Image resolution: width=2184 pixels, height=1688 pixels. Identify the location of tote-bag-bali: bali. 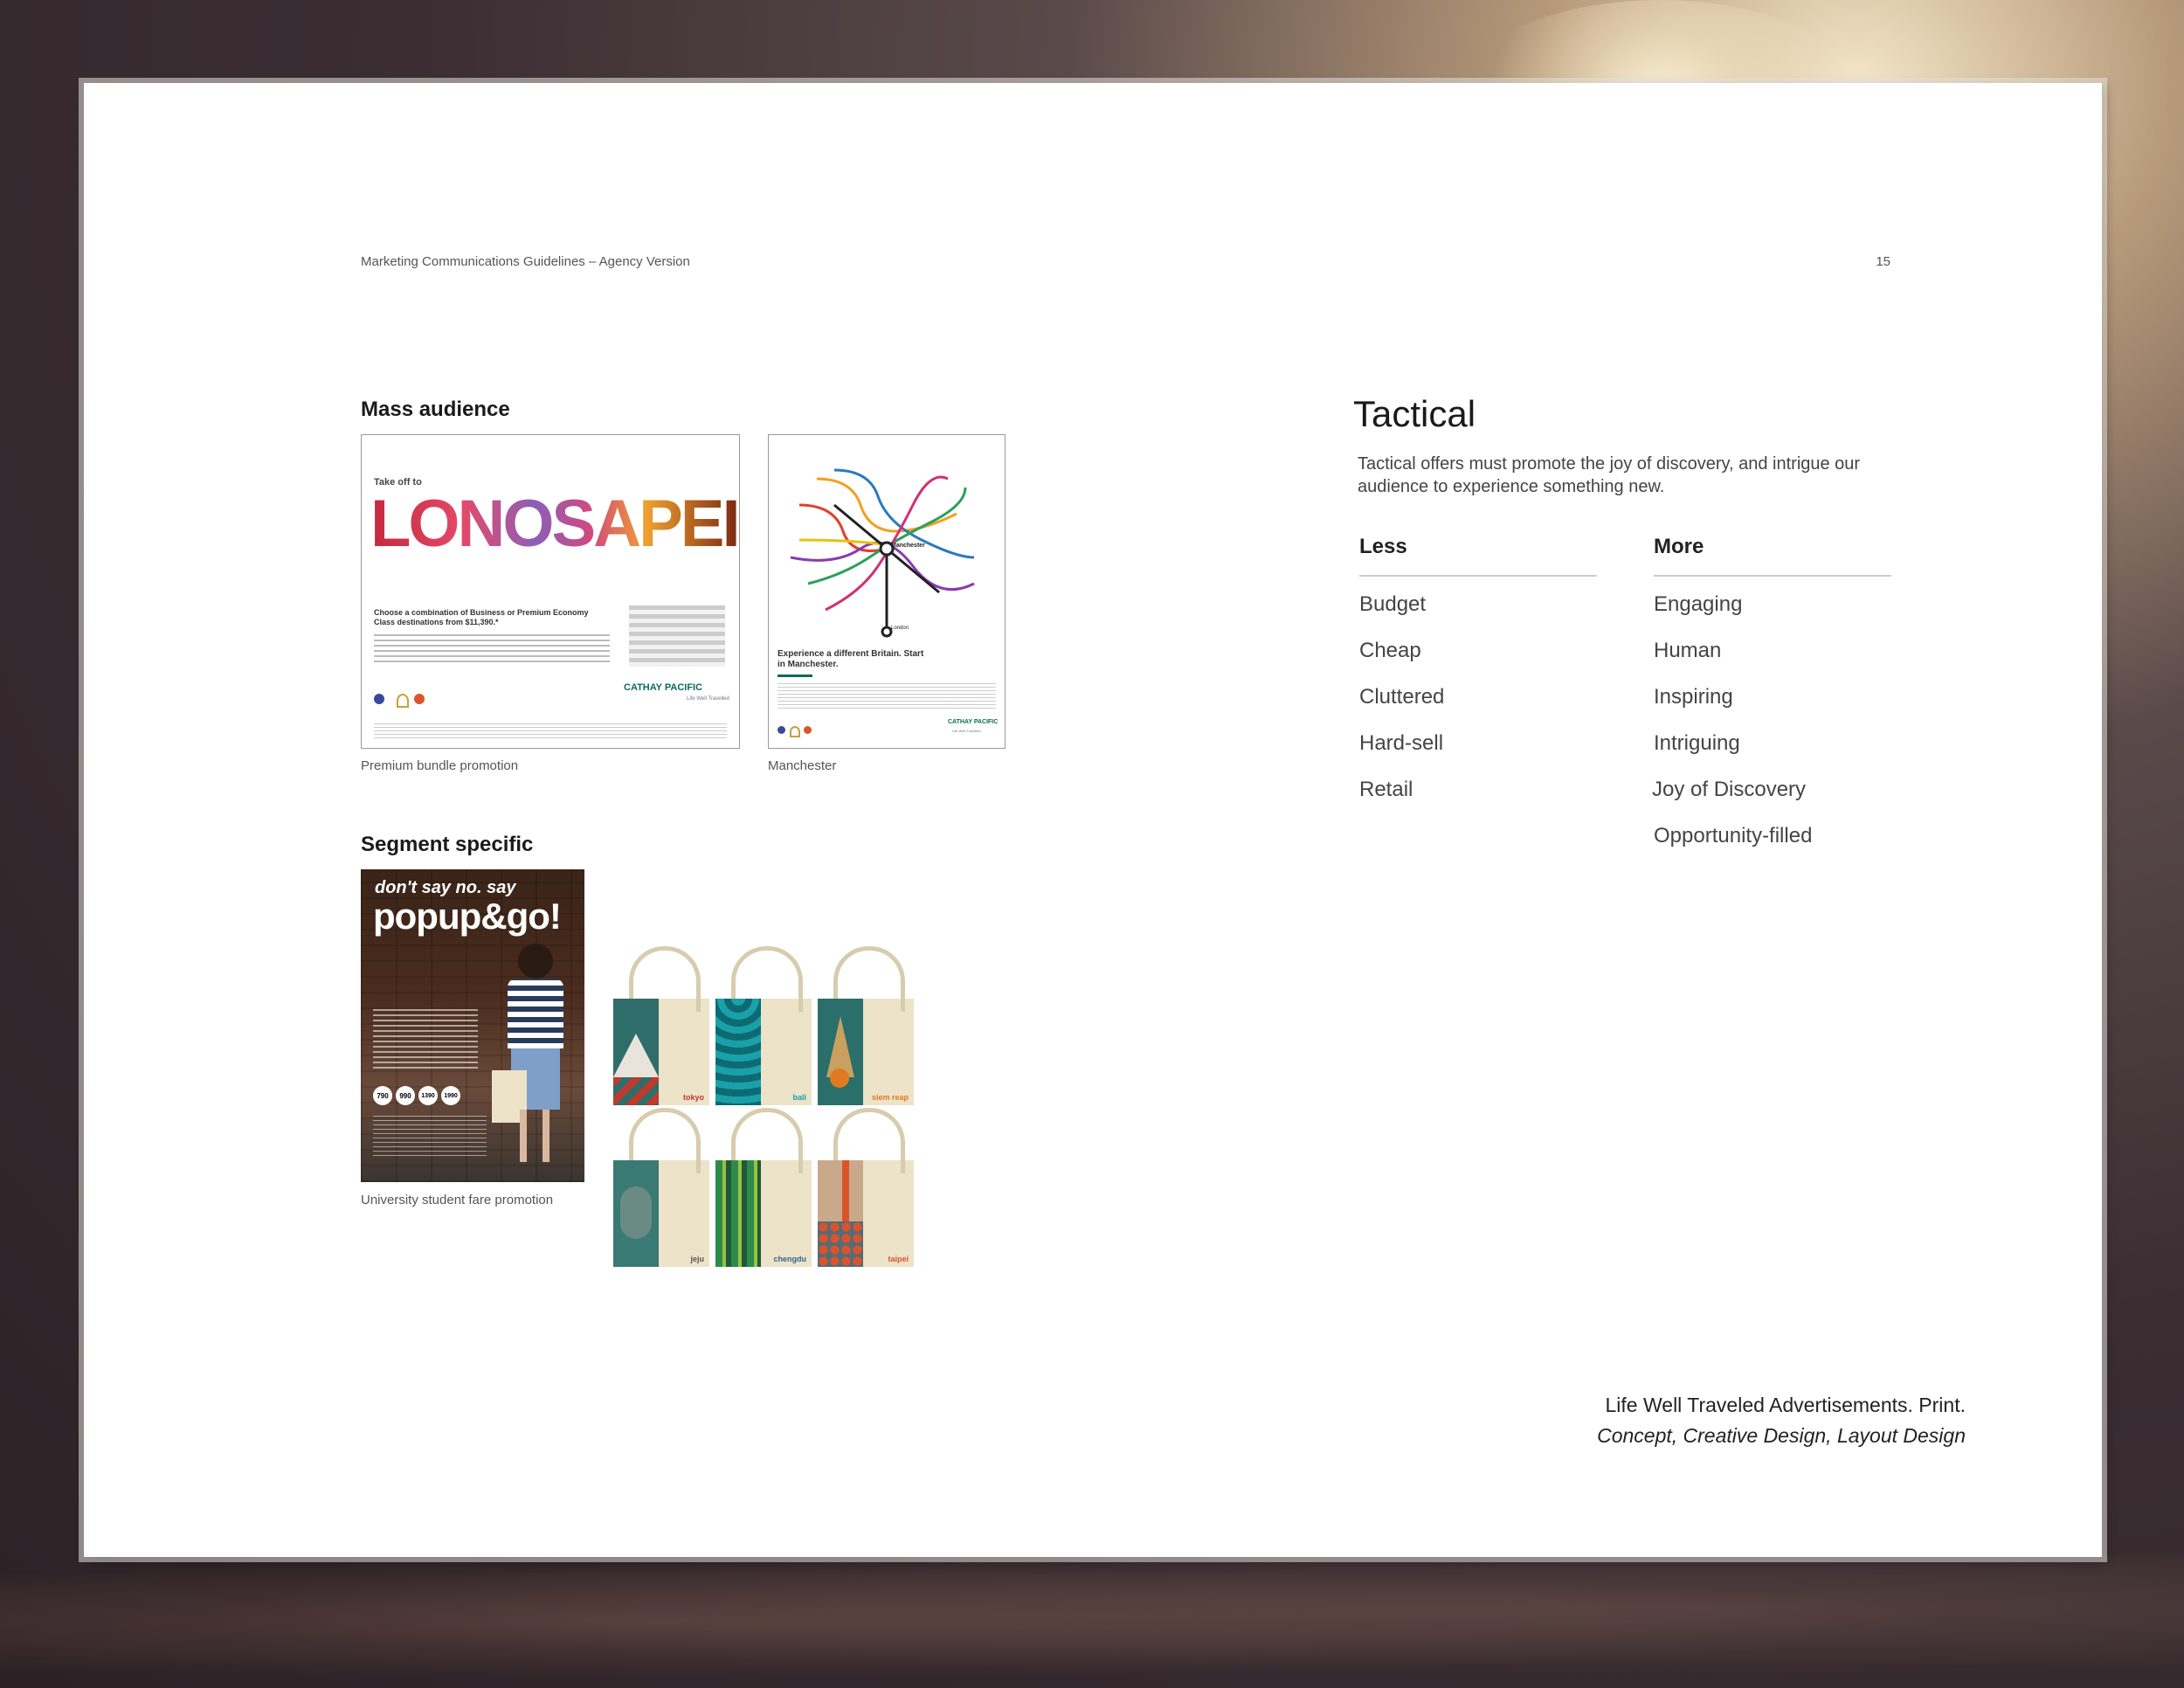
(763, 1025).